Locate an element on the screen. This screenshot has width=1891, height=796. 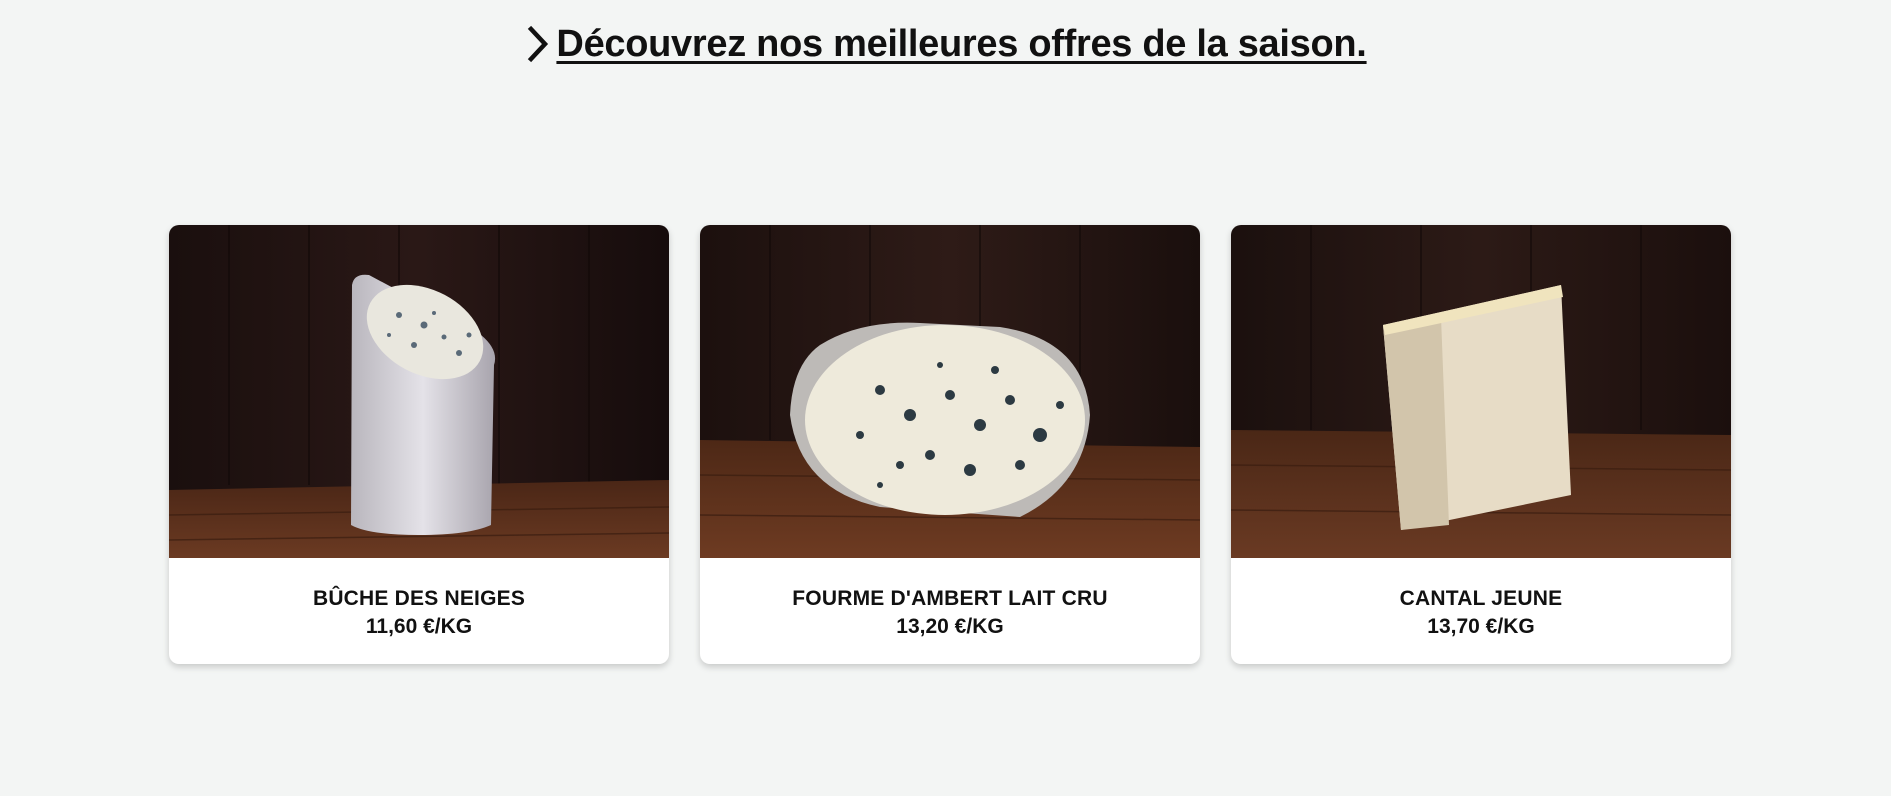
product-card-cantal: CANTAL JEUNE 13,70 €/KG is located at coordinates (1481, 444).